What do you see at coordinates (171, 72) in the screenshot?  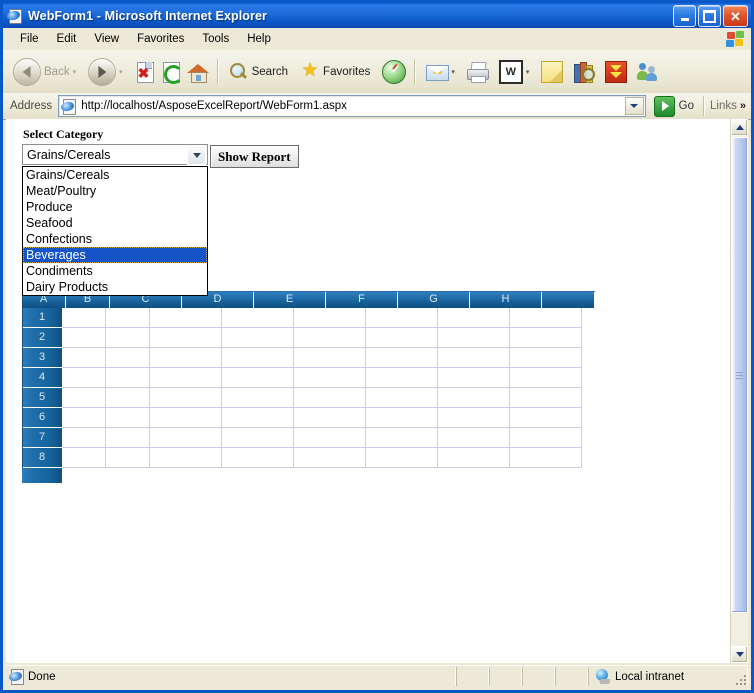 I see `refresh-button` at bounding box center [171, 72].